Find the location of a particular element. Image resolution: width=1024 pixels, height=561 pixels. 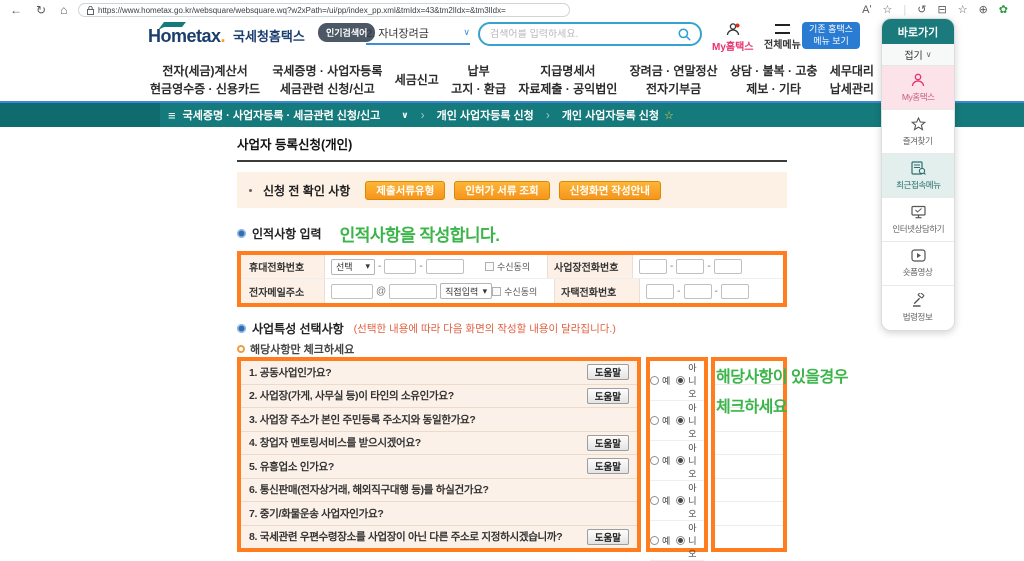

my-hometax-button: My홈택스 is located at coordinates (733, 38).